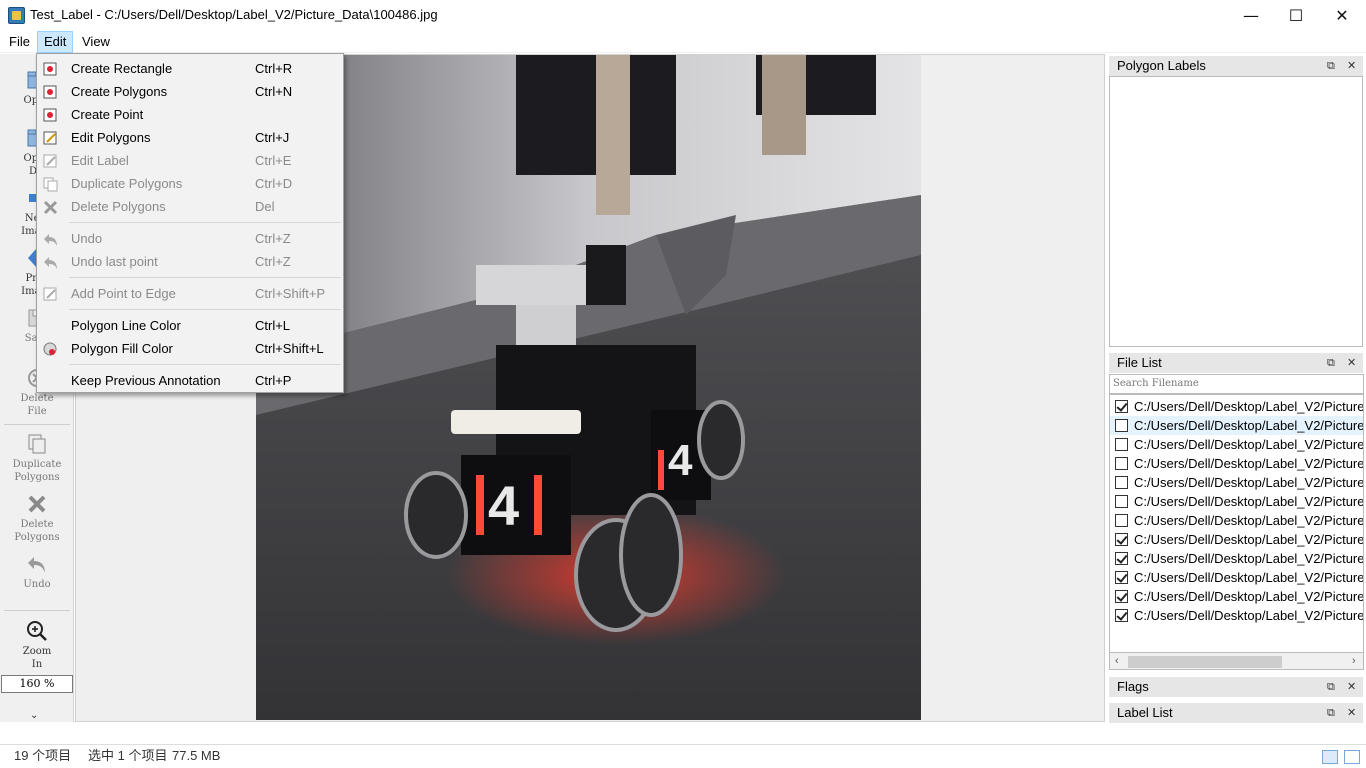 The width and height of the screenshot is (1366, 768). Describe the element at coordinates (1236, 211) in the screenshot. I see `polygon-labels-list` at that location.